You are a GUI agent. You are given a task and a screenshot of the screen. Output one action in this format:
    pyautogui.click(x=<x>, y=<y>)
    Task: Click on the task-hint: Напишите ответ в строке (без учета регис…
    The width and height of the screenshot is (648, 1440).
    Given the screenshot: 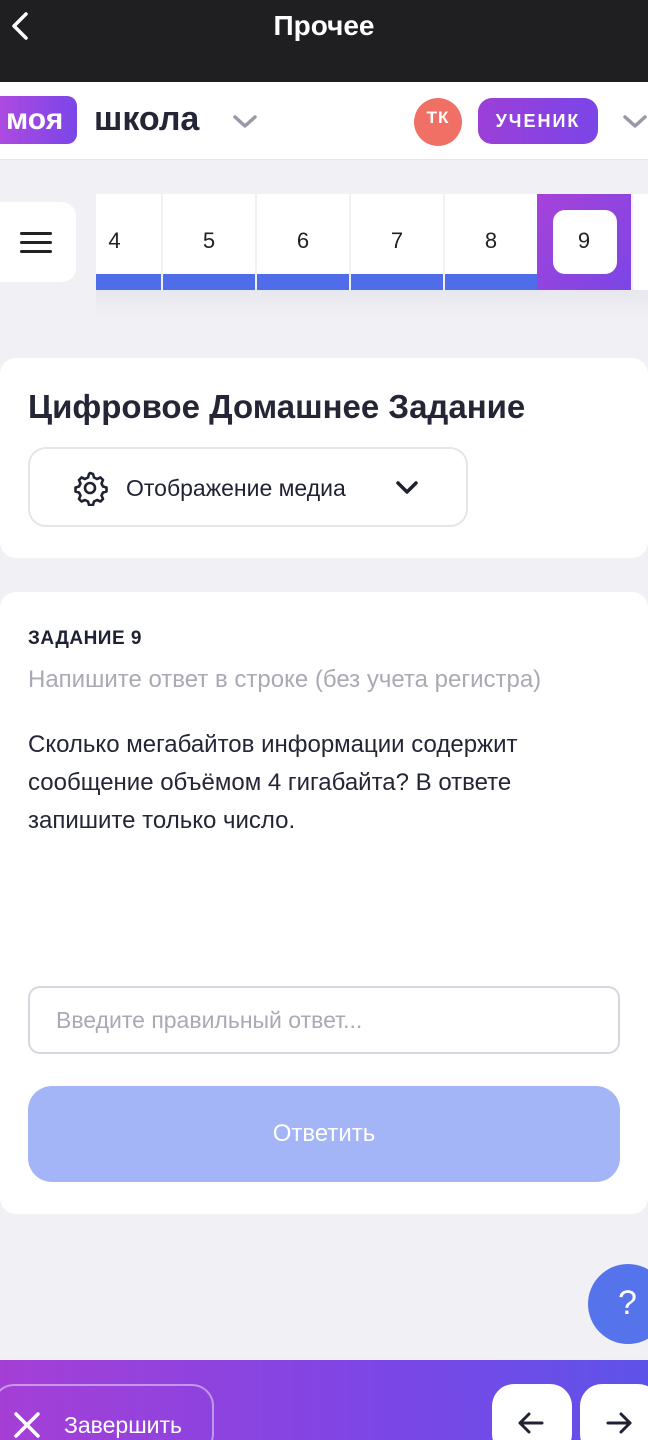 What is the action you would take?
    pyautogui.click(x=285, y=679)
    